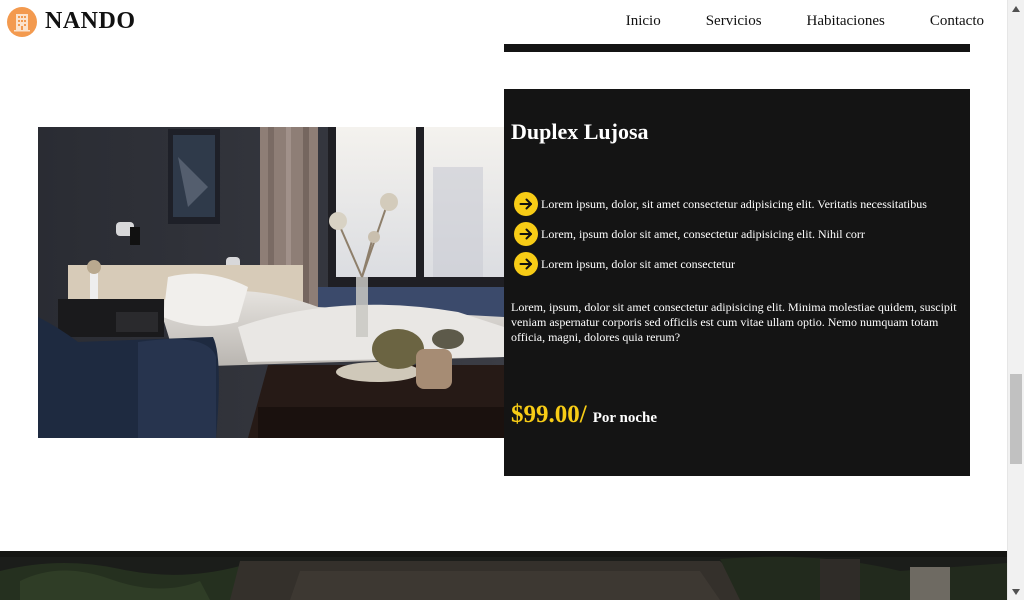 The height and width of the screenshot is (600, 1024). I want to click on price-row: $99.00/ Por noche, so click(584, 415).